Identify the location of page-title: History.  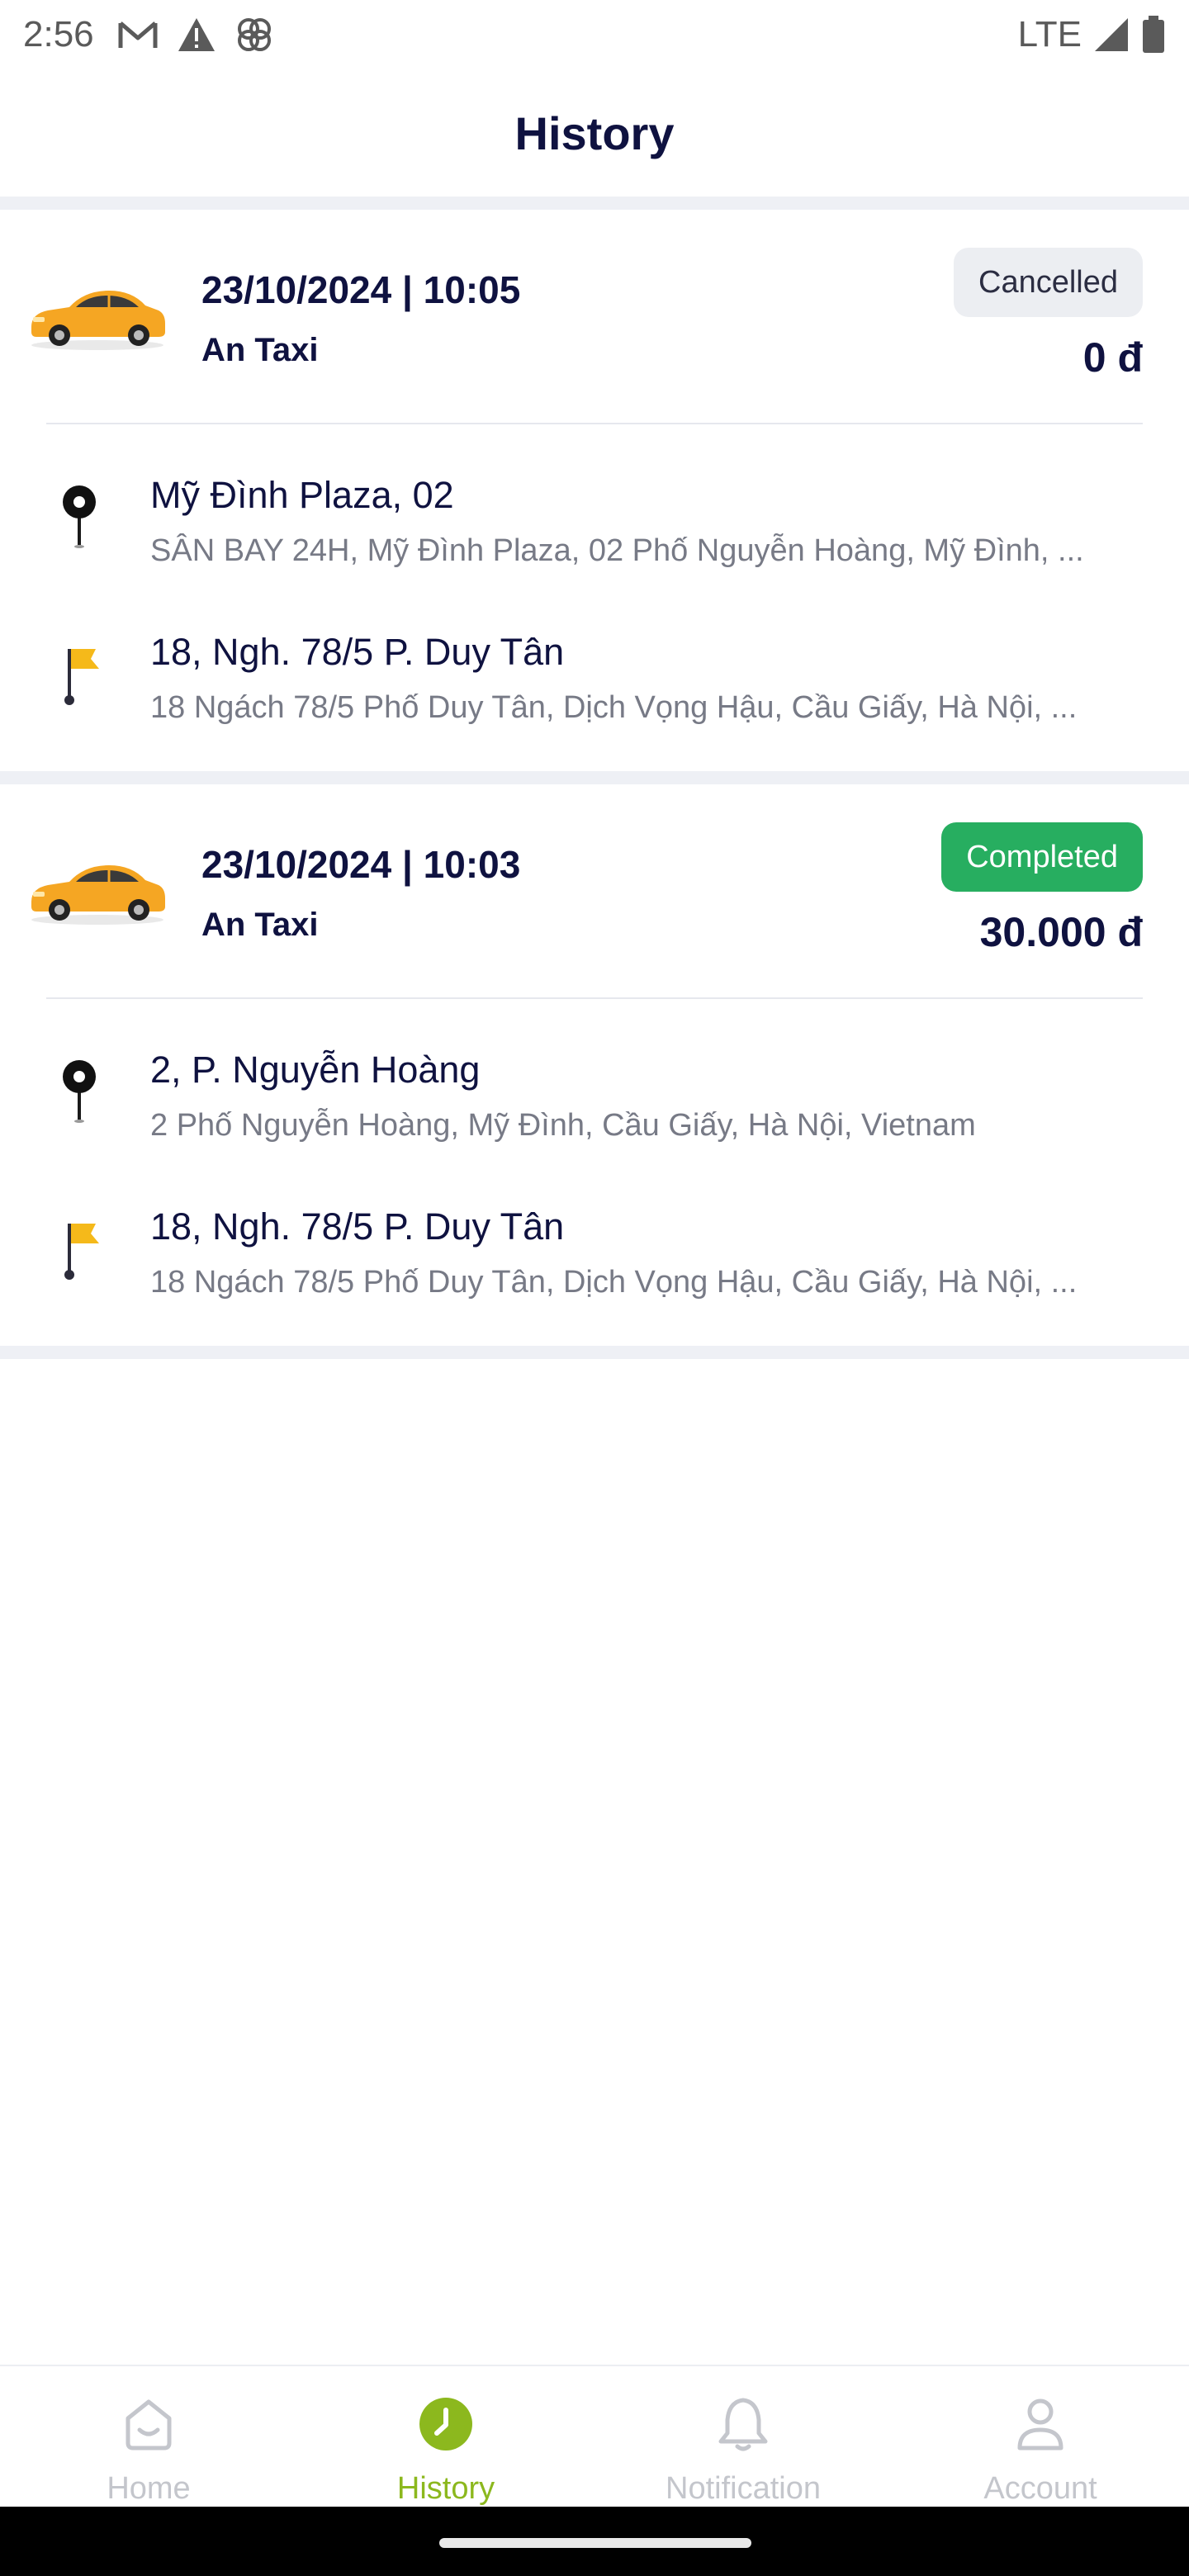
(594, 133).